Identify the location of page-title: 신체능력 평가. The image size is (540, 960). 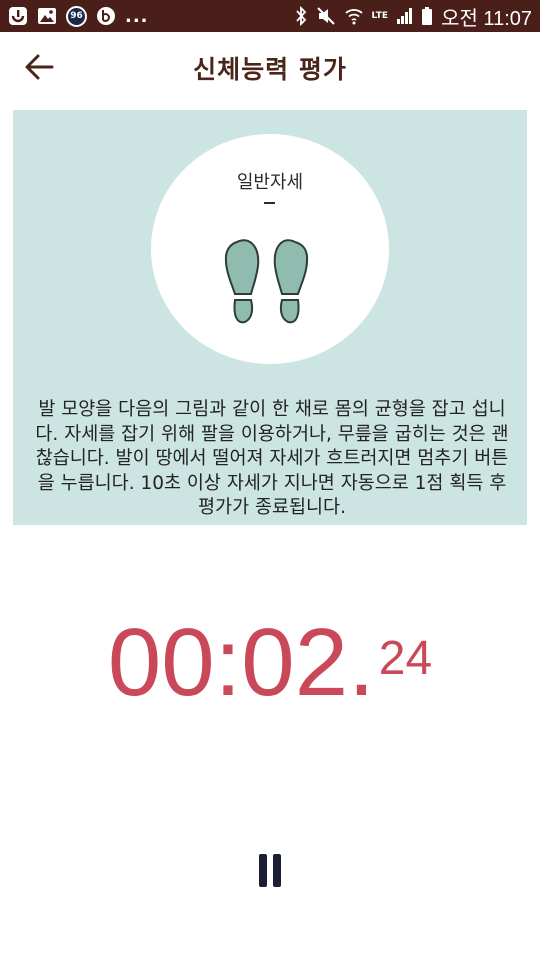
(270, 69).